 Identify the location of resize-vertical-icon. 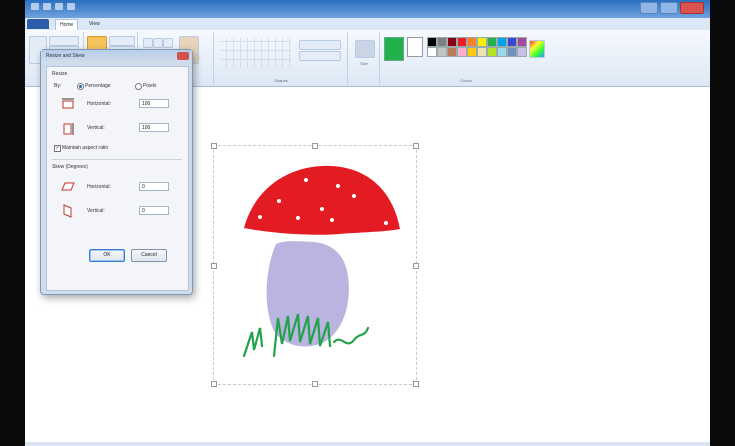
(68, 129).